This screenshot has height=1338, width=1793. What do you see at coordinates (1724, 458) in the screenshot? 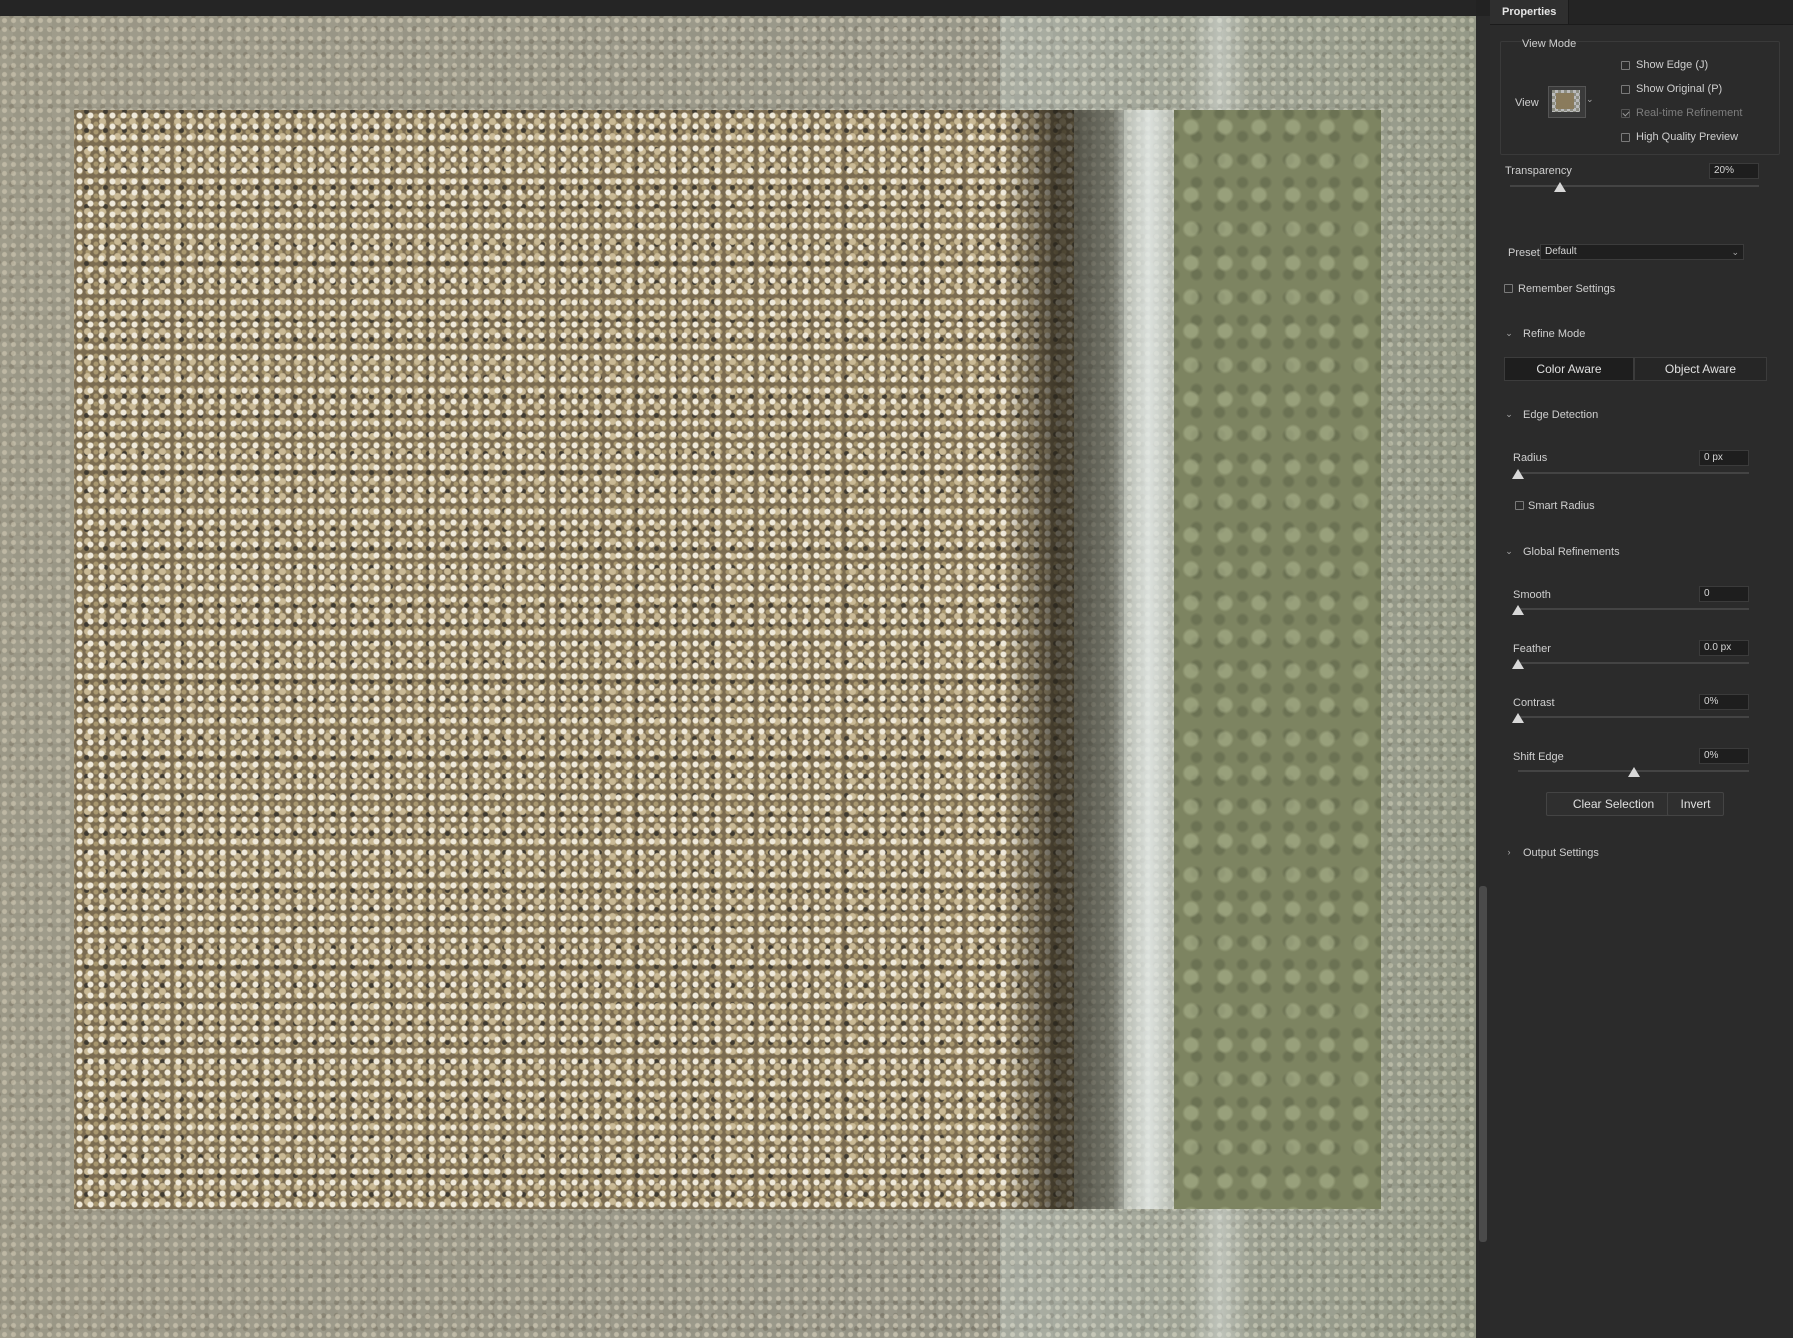
I see `radius-value-field: 0 px` at bounding box center [1724, 458].